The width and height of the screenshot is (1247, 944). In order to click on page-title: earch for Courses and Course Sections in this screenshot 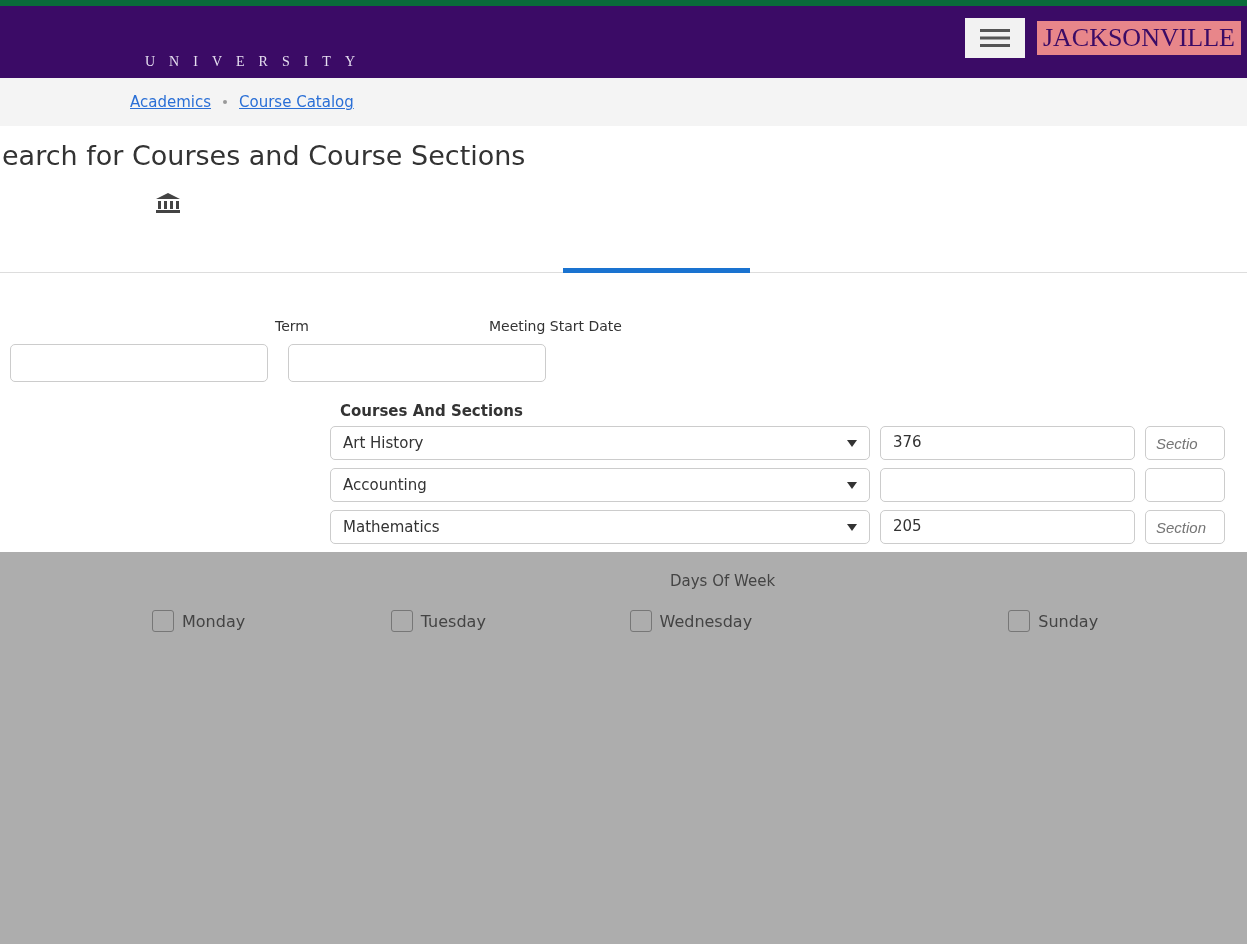, I will do `click(264, 156)`.